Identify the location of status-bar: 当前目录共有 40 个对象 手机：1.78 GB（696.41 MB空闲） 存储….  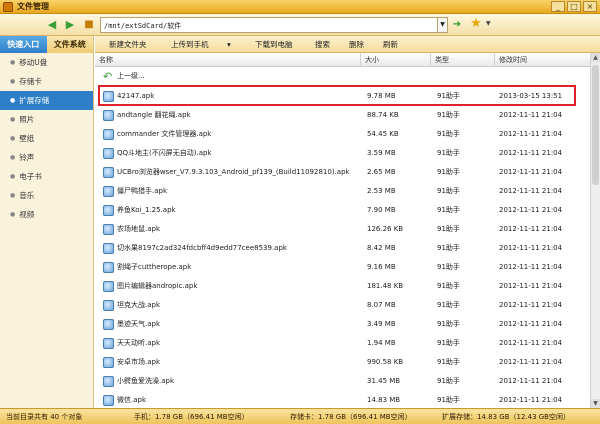
(300, 416).